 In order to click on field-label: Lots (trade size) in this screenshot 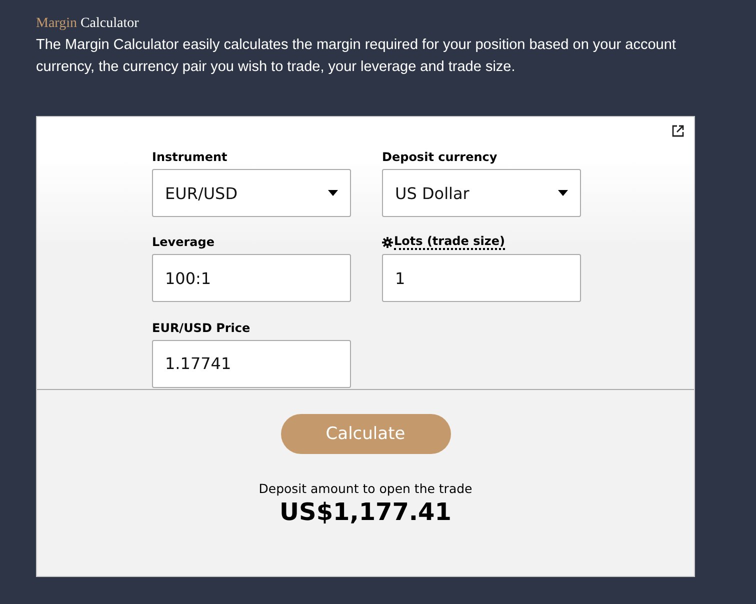, I will do `click(449, 242)`.